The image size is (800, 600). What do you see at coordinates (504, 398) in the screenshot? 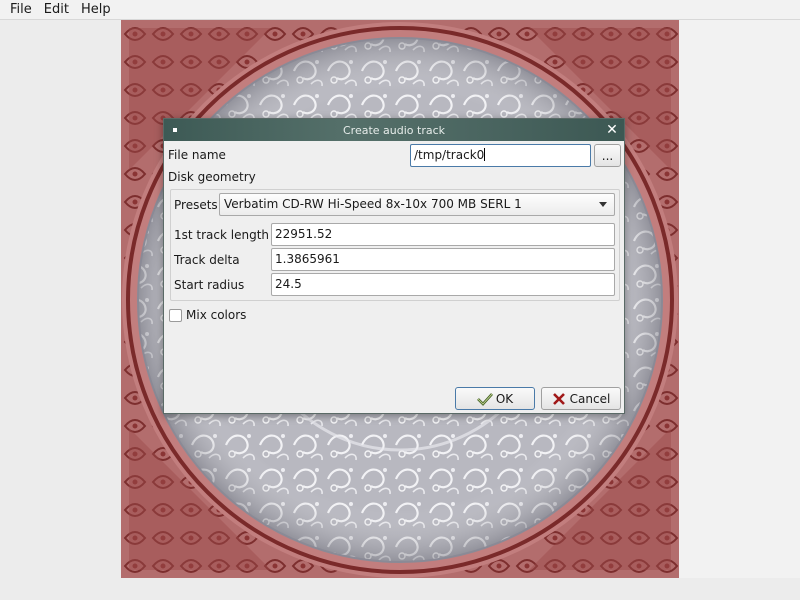
I see `ok-label: OK` at bounding box center [504, 398].